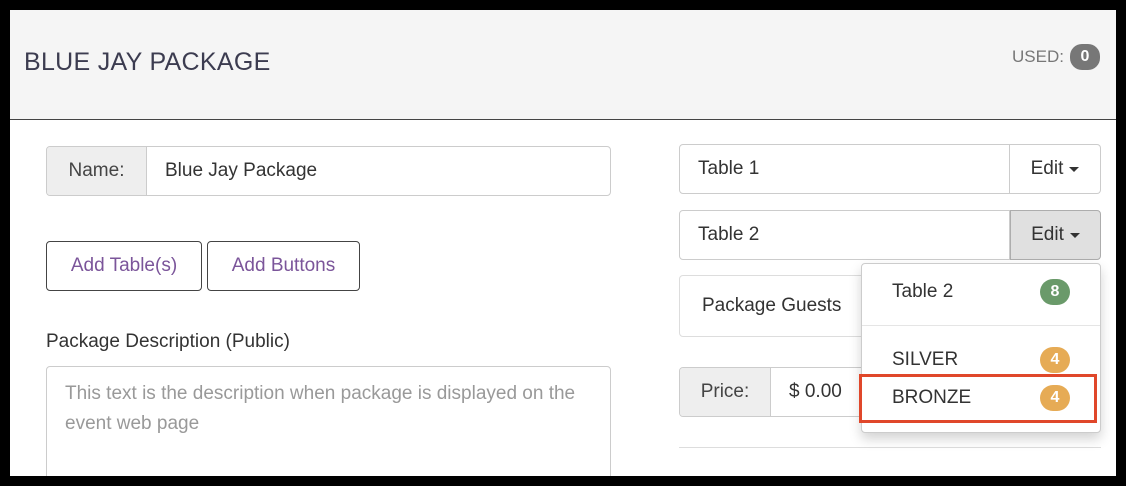 The width and height of the screenshot is (1126, 486). What do you see at coordinates (1055, 360) in the screenshot?
I see `count-badge: 4` at bounding box center [1055, 360].